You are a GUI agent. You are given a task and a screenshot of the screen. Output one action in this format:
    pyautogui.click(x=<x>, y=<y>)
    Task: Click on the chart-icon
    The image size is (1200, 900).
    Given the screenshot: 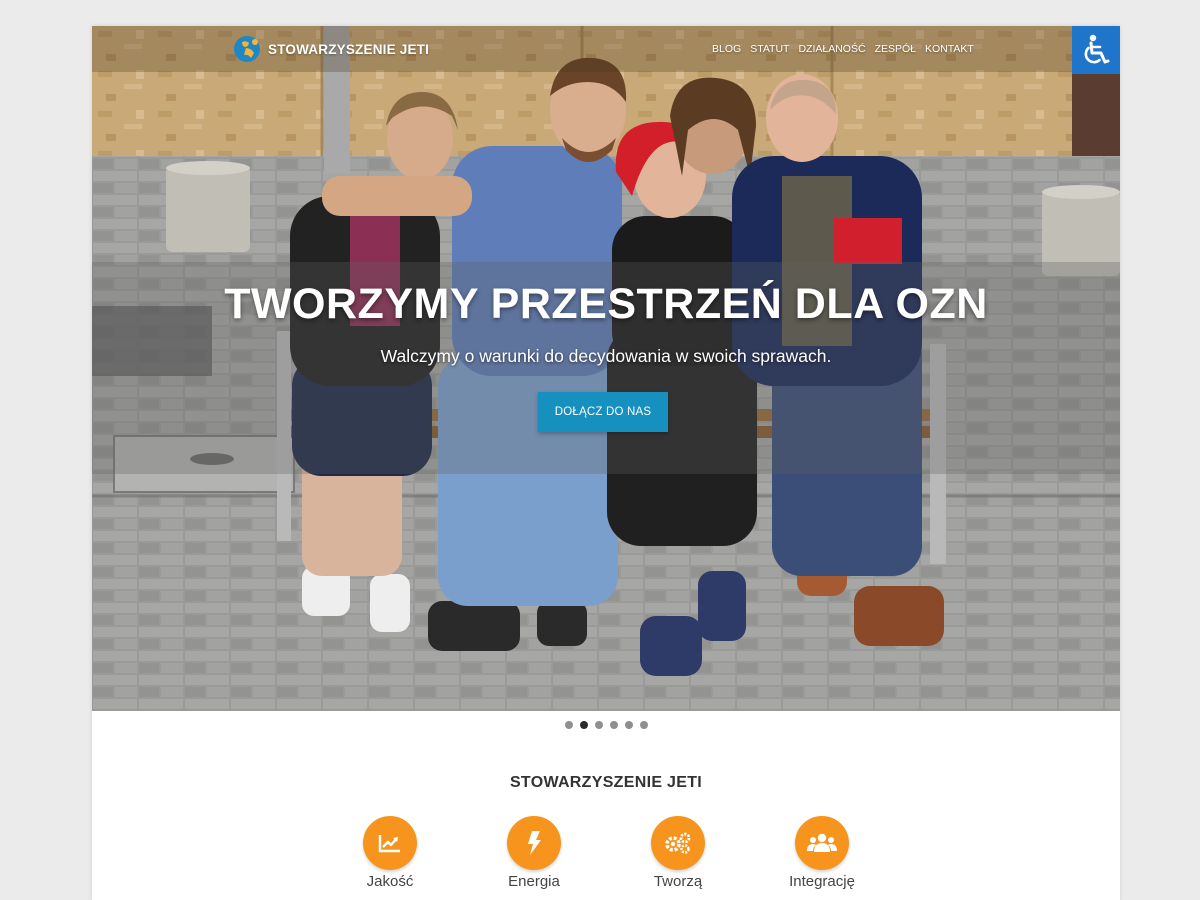 What is the action you would take?
    pyautogui.click(x=389, y=844)
    